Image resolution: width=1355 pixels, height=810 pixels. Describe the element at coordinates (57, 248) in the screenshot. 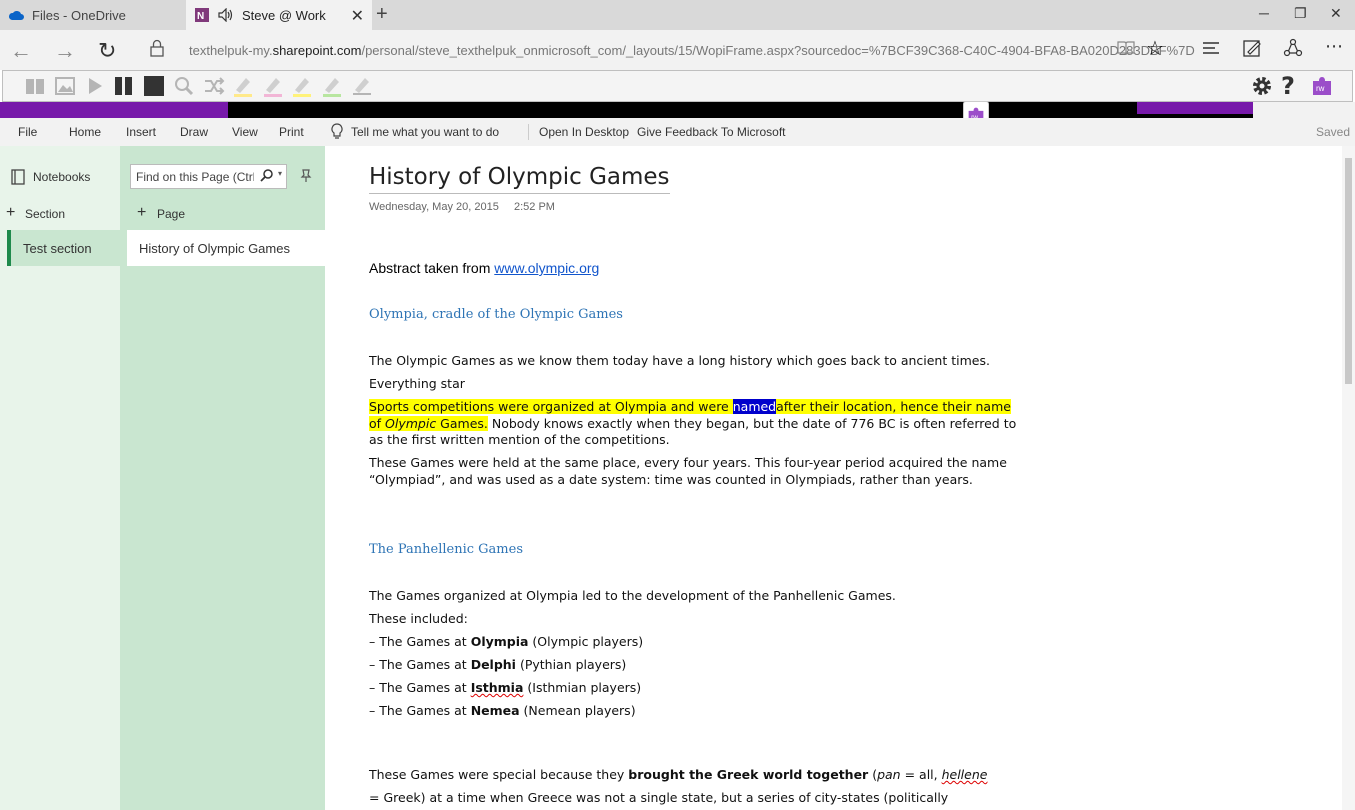

I see `section-label: Test section` at that location.